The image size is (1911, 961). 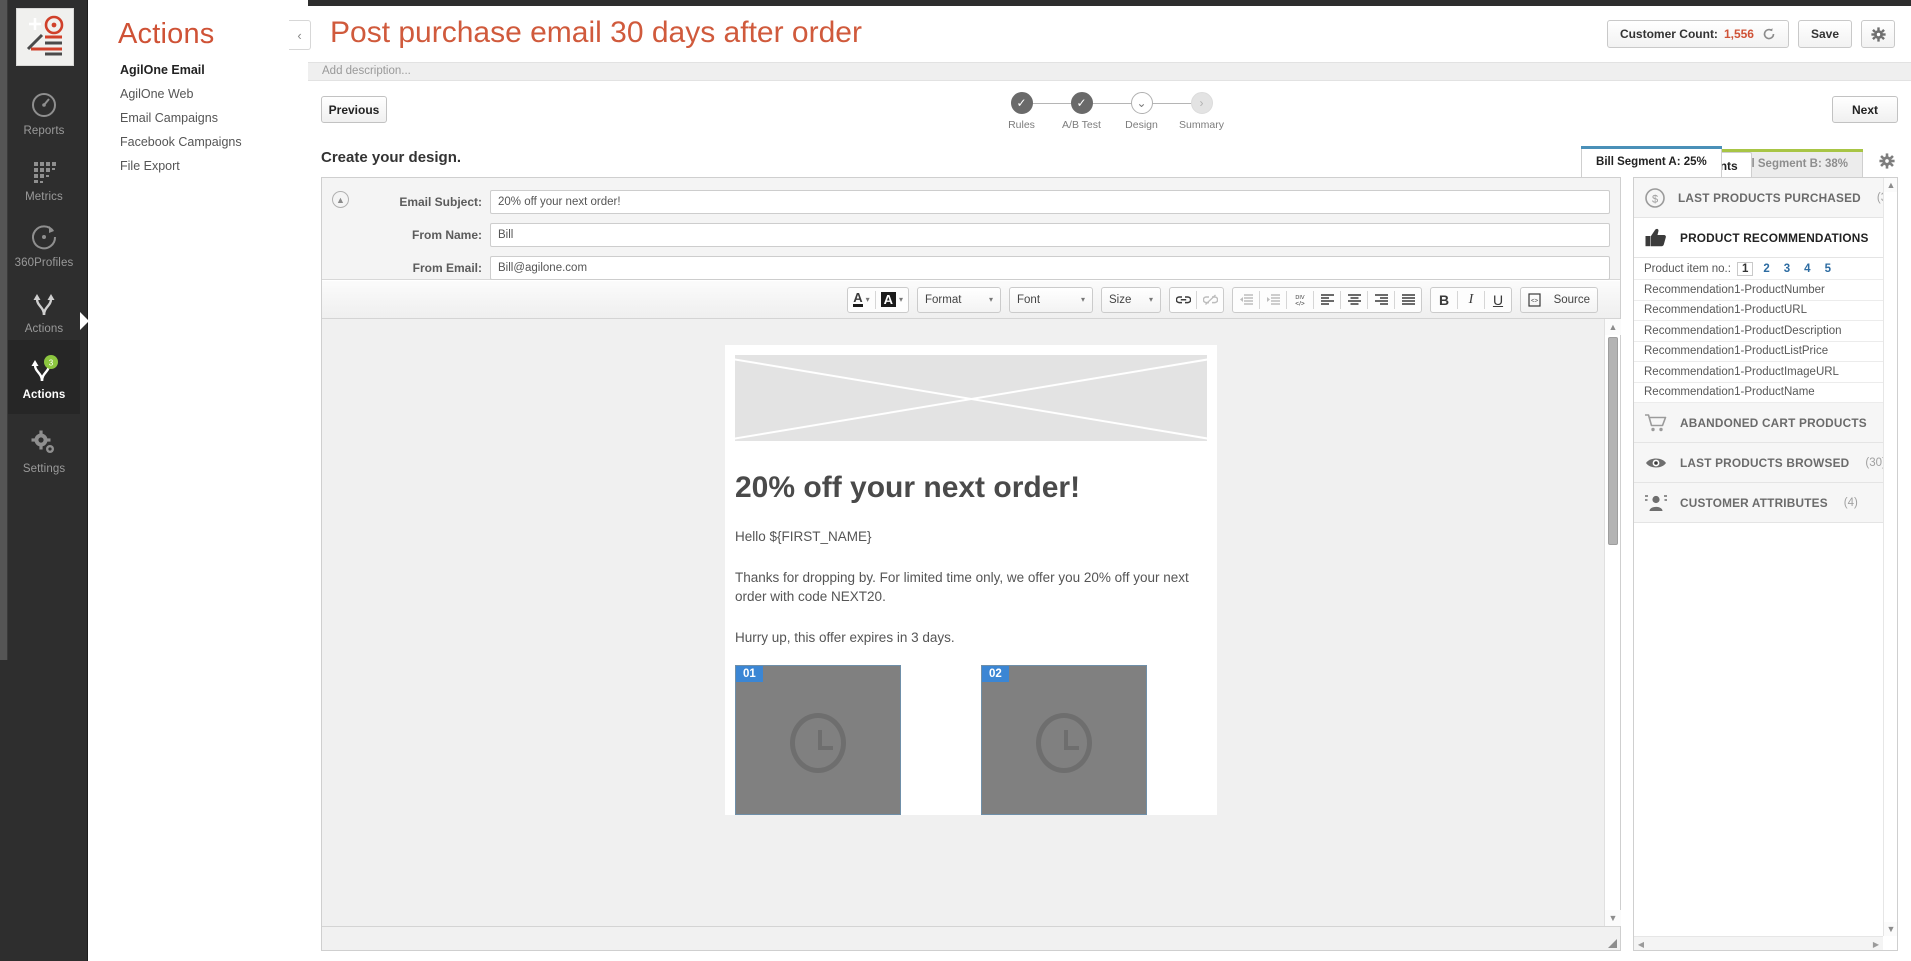 I want to click on italic-button: I, so click(x=1471, y=300).